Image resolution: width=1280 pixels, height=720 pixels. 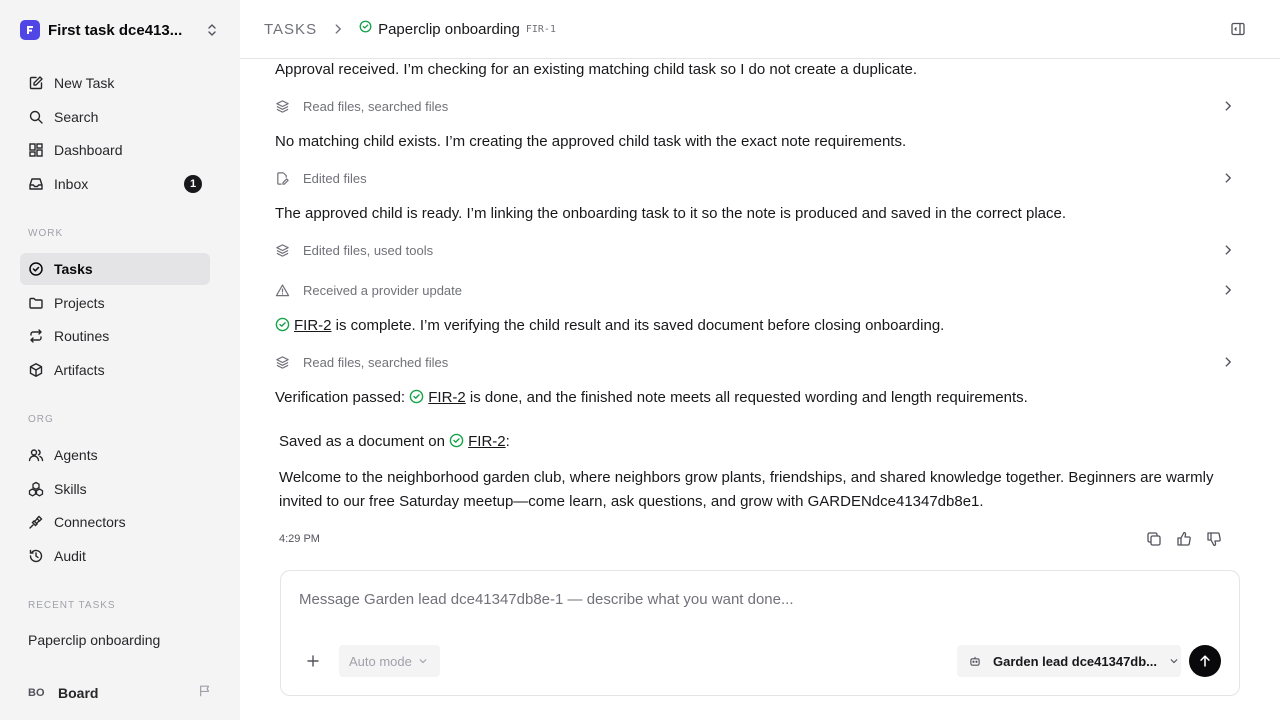 I want to click on users-icon, so click(x=36, y=455).